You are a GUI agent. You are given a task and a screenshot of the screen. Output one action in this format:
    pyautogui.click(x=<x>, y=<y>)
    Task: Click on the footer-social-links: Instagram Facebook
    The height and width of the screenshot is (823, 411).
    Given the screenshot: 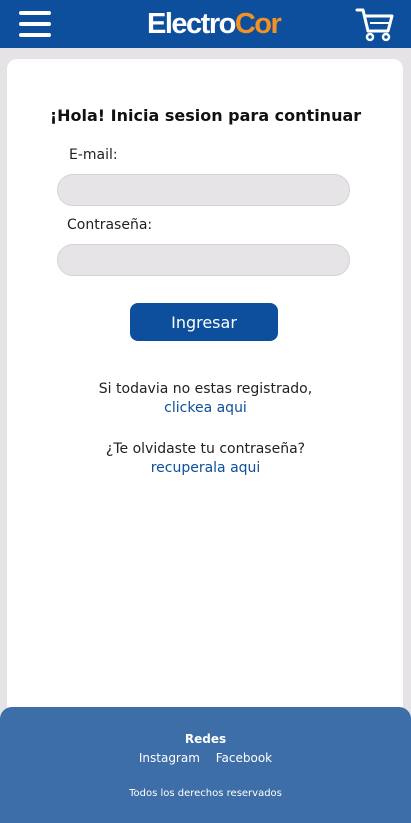 What is the action you would take?
    pyautogui.click(x=205, y=758)
    